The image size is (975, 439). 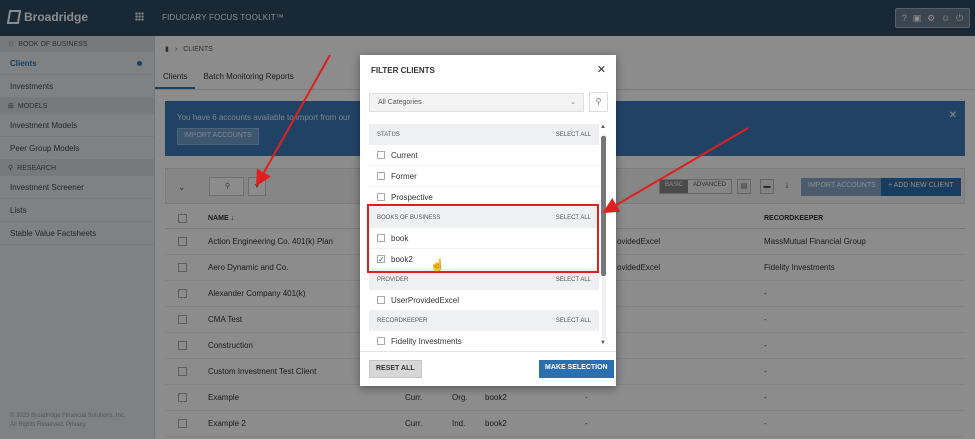 What do you see at coordinates (675, 170) in the screenshot?
I see `annotation-arrow-books` at bounding box center [675, 170].